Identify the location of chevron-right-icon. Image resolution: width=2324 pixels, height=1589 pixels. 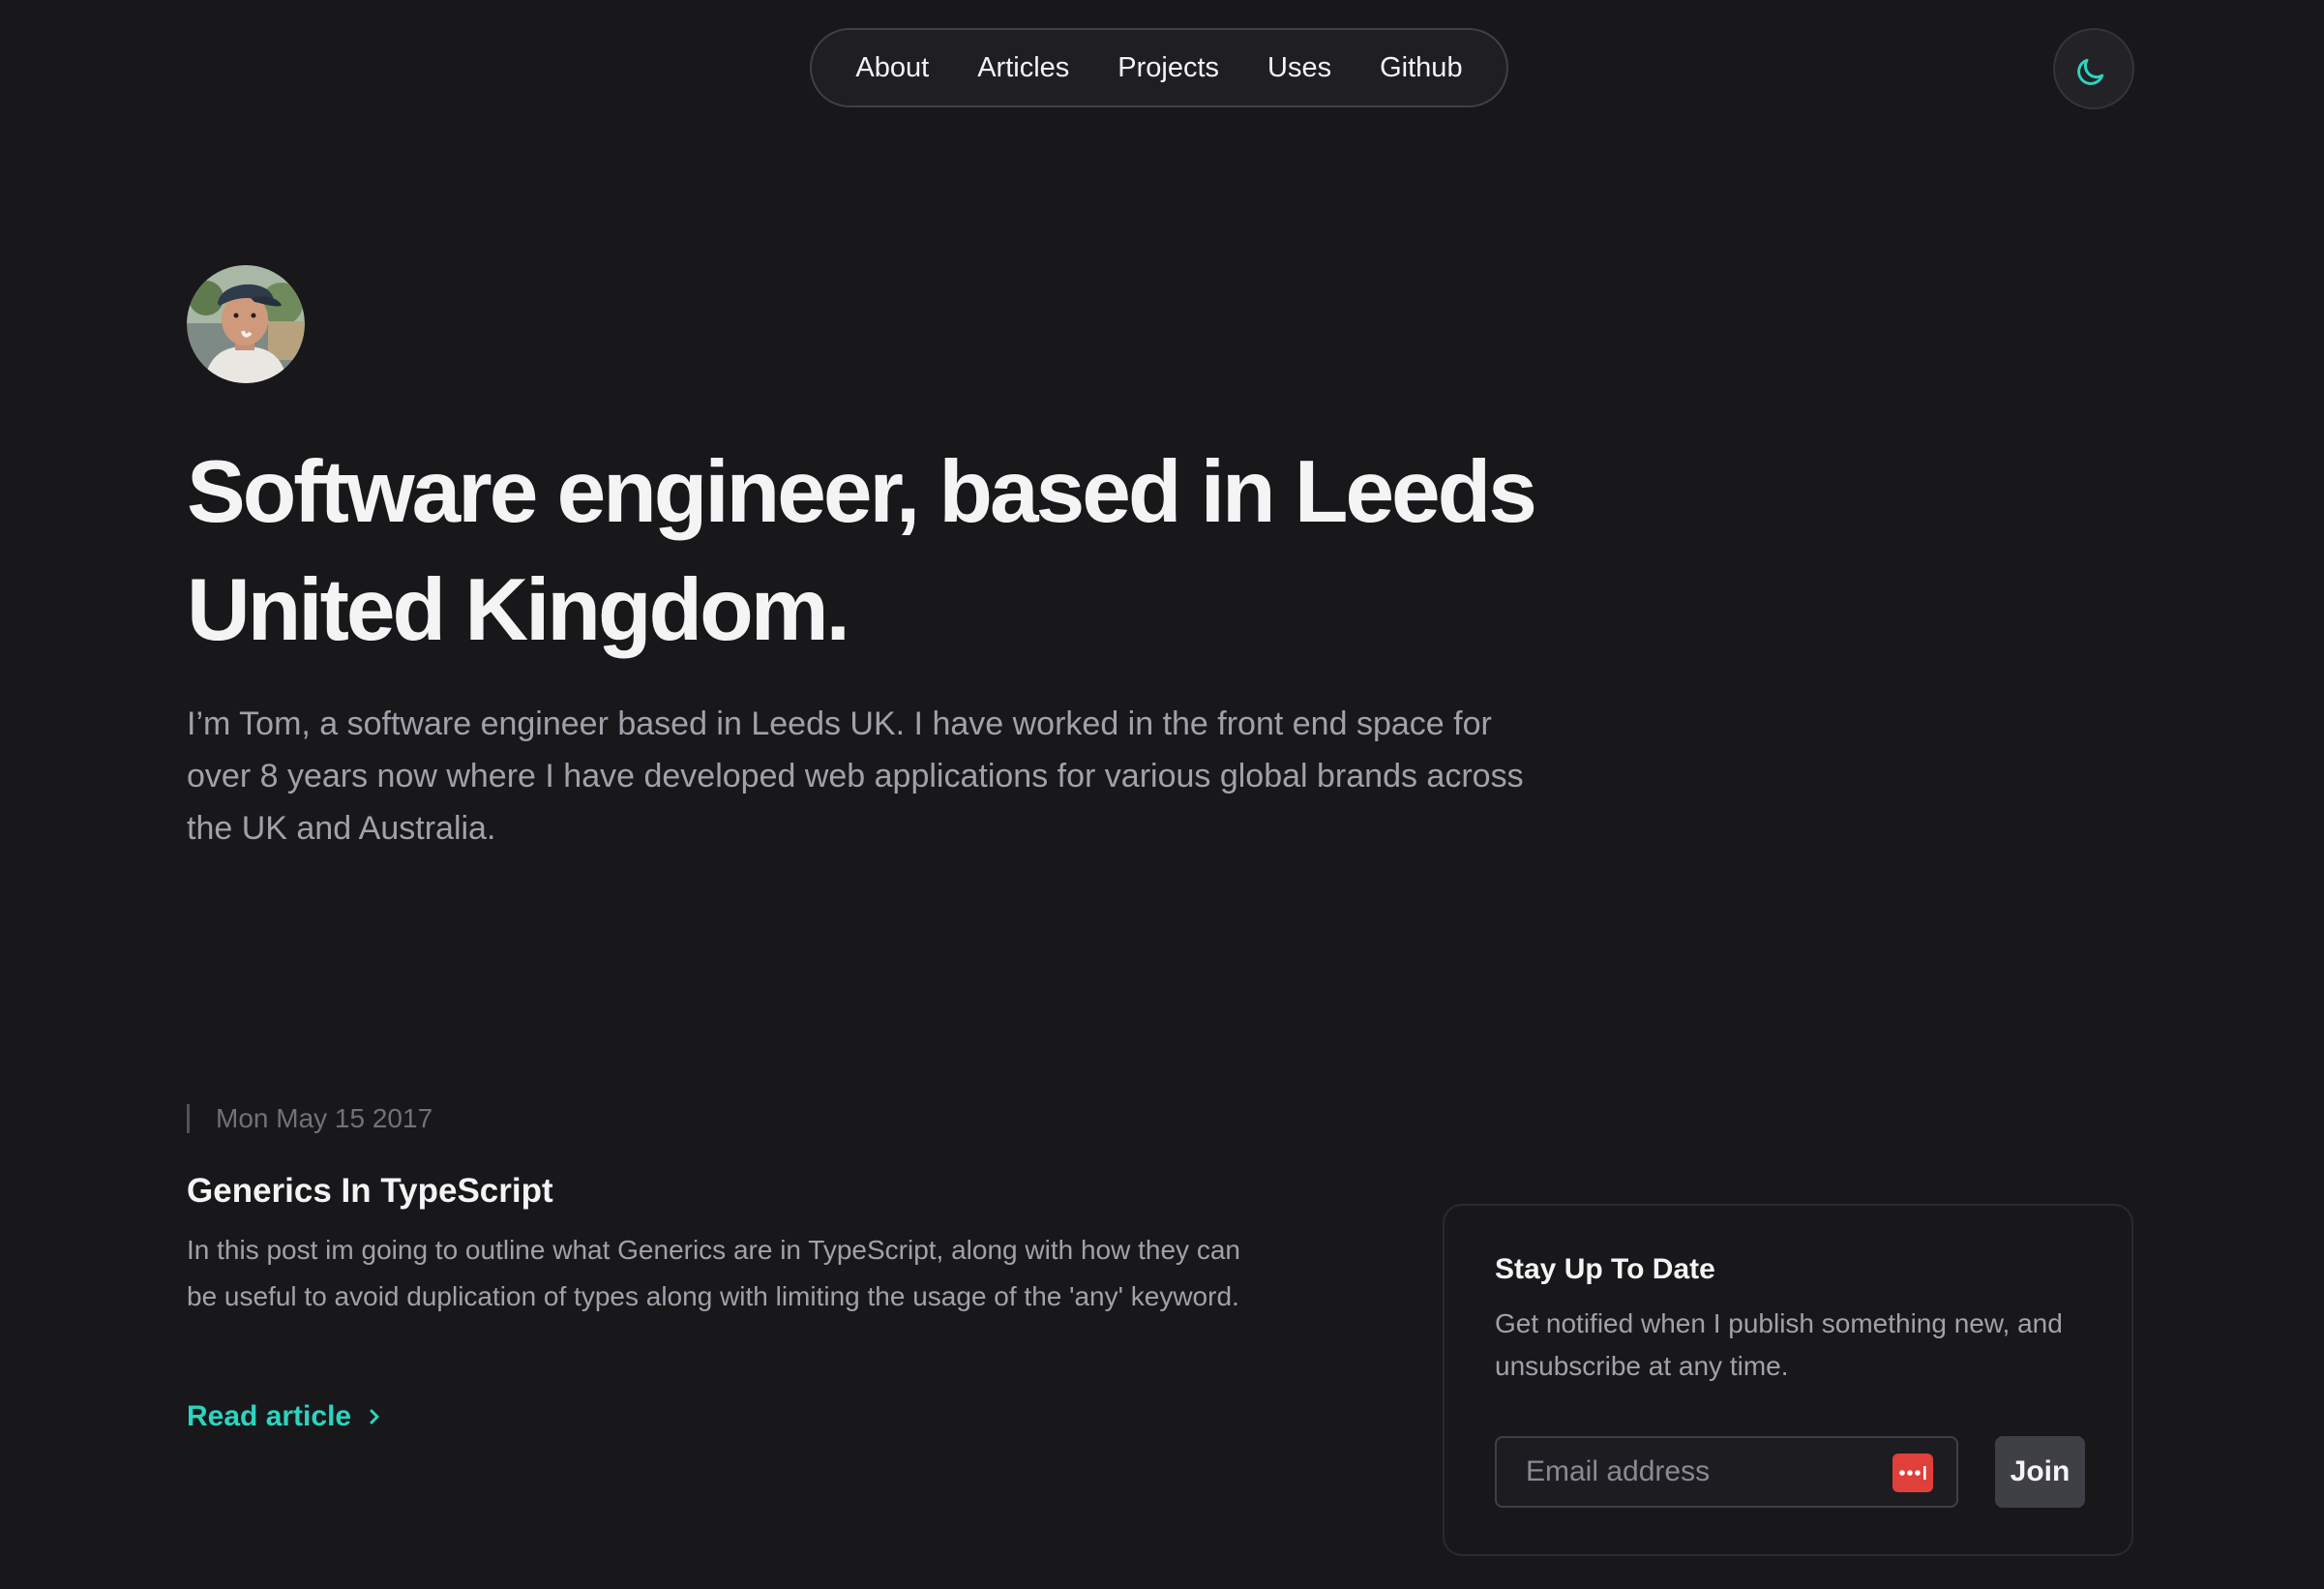
(375, 1416).